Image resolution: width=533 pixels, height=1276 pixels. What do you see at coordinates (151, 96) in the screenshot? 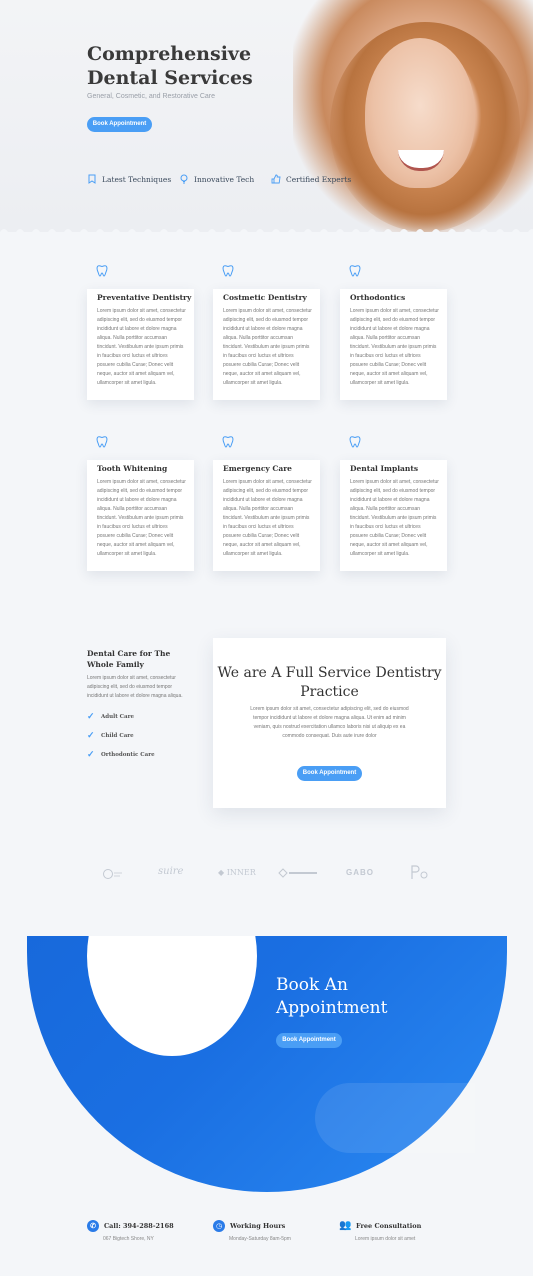
I see `hero-subtitle: General, Cosmetic, and Restorative Care` at bounding box center [151, 96].